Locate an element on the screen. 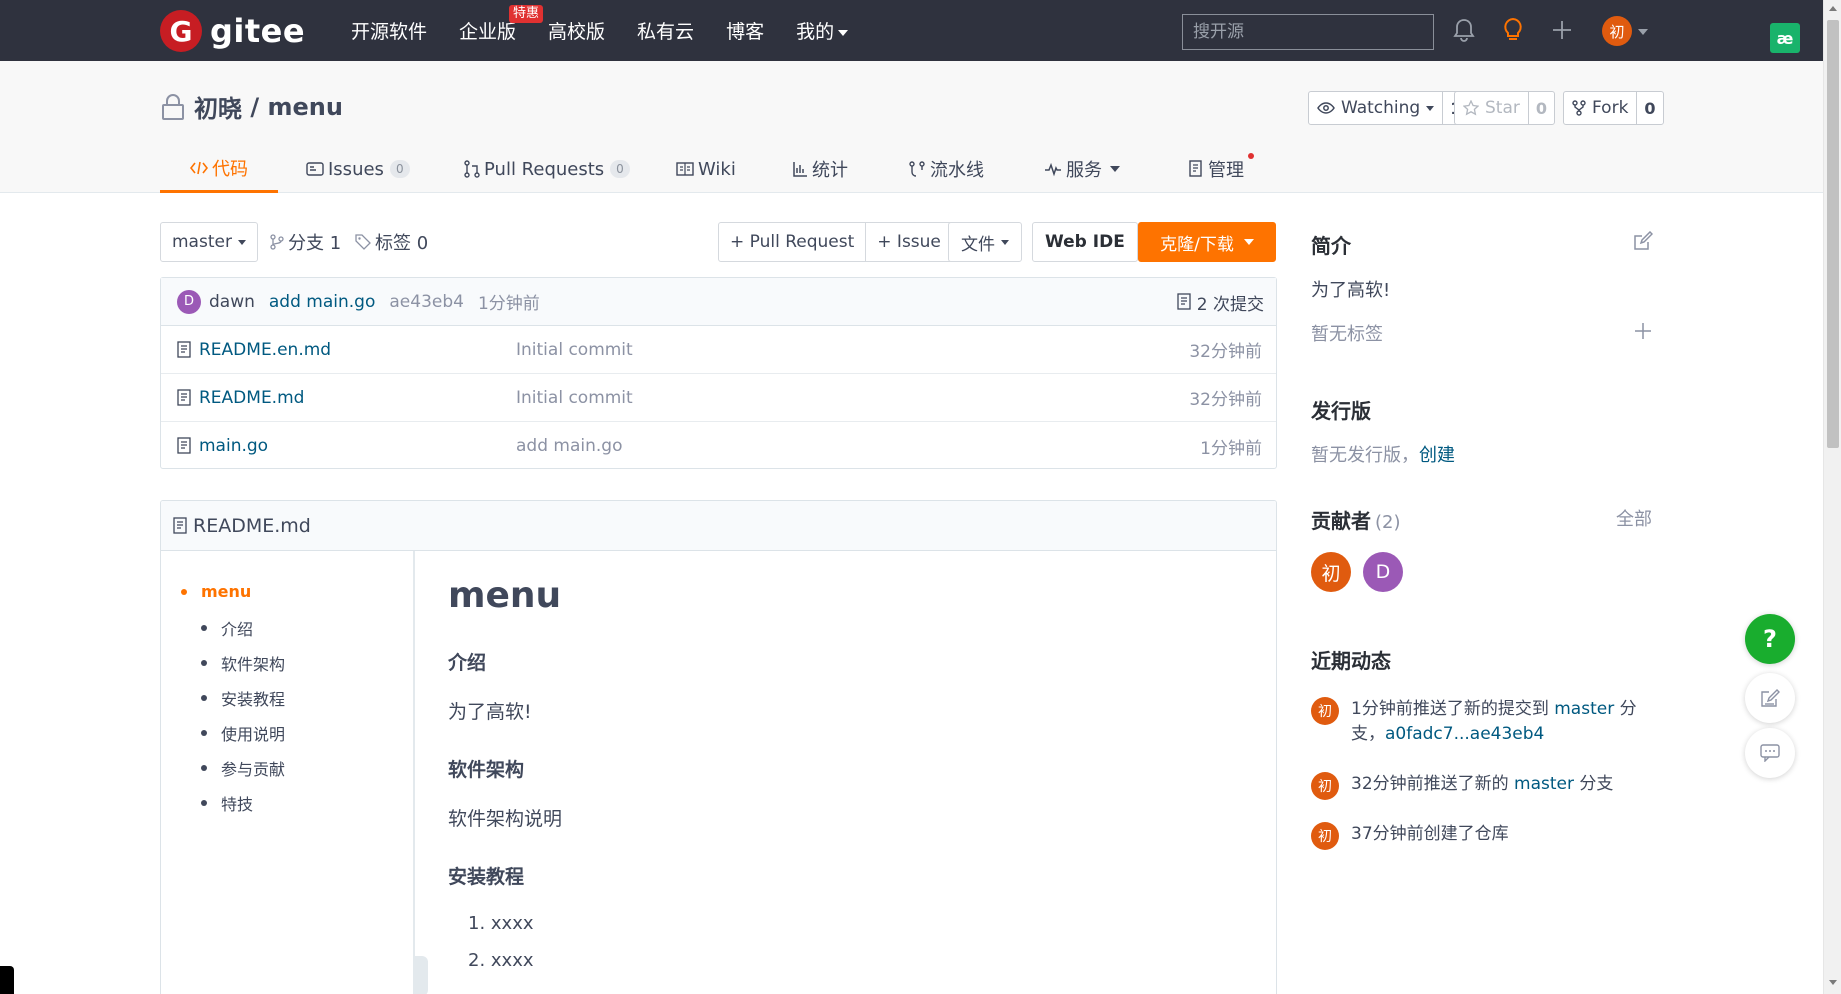  tag-icon is located at coordinates (363, 242).